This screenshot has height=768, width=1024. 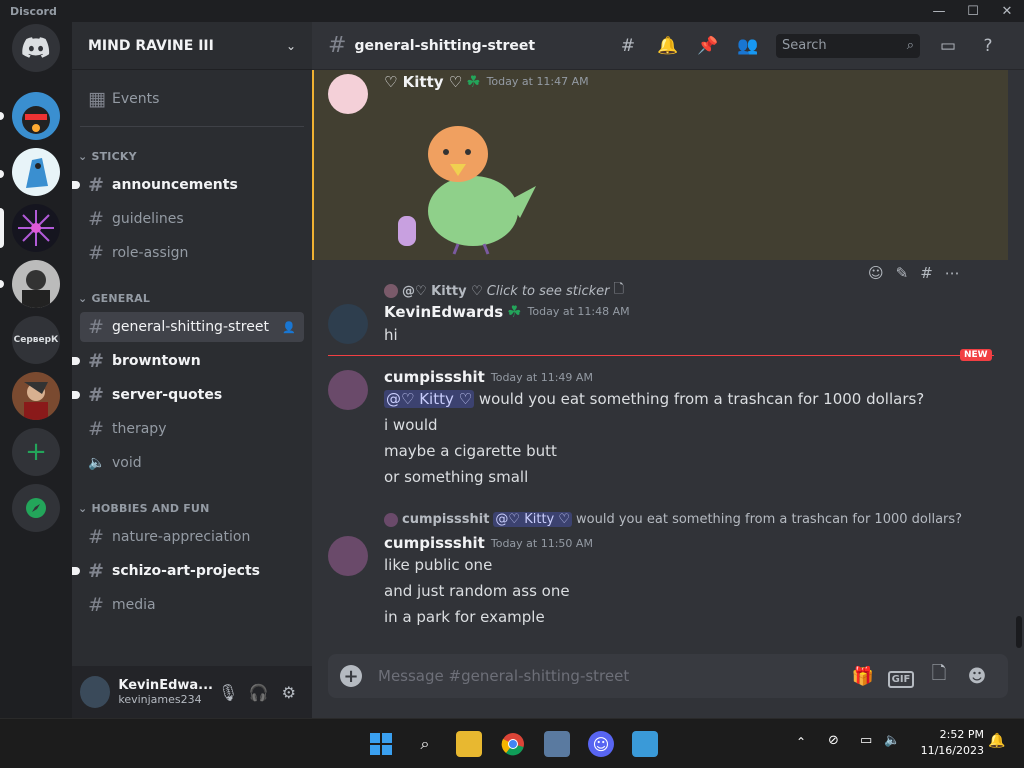 I want to click on volume-icon: 🔈, so click(x=892, y=740).